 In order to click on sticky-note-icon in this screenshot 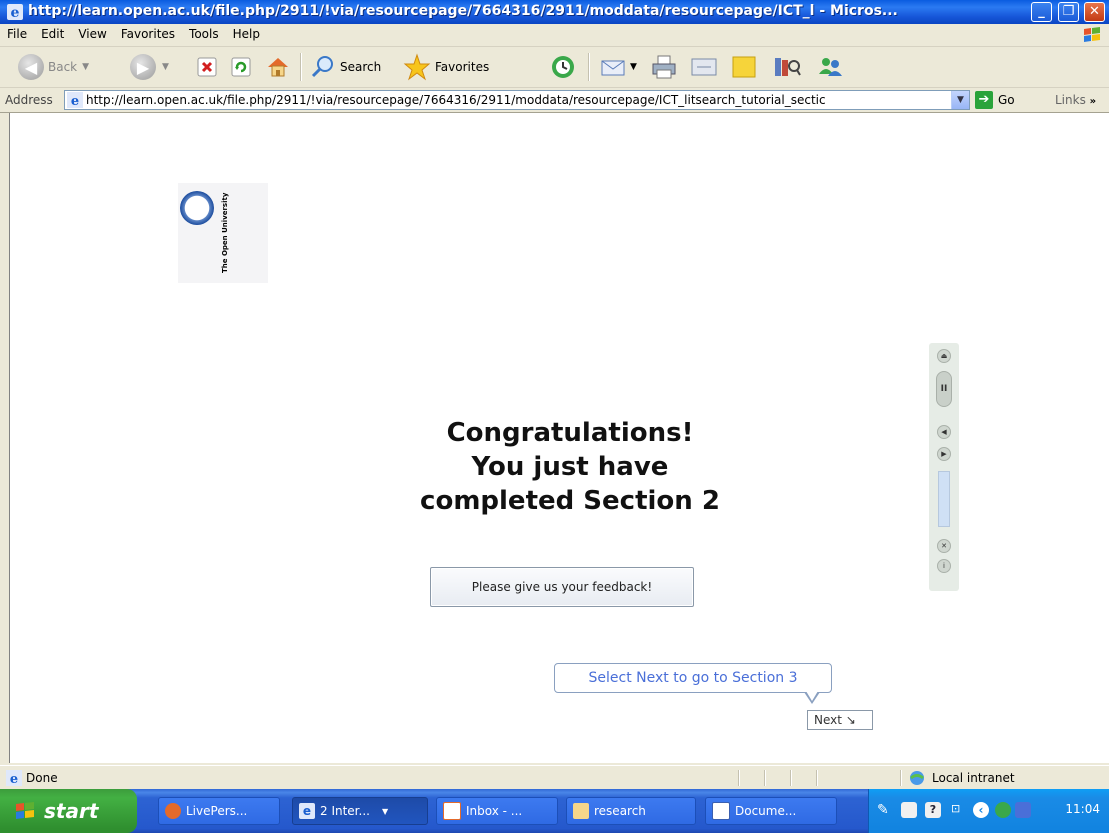, I will do `click(744, 67)`.